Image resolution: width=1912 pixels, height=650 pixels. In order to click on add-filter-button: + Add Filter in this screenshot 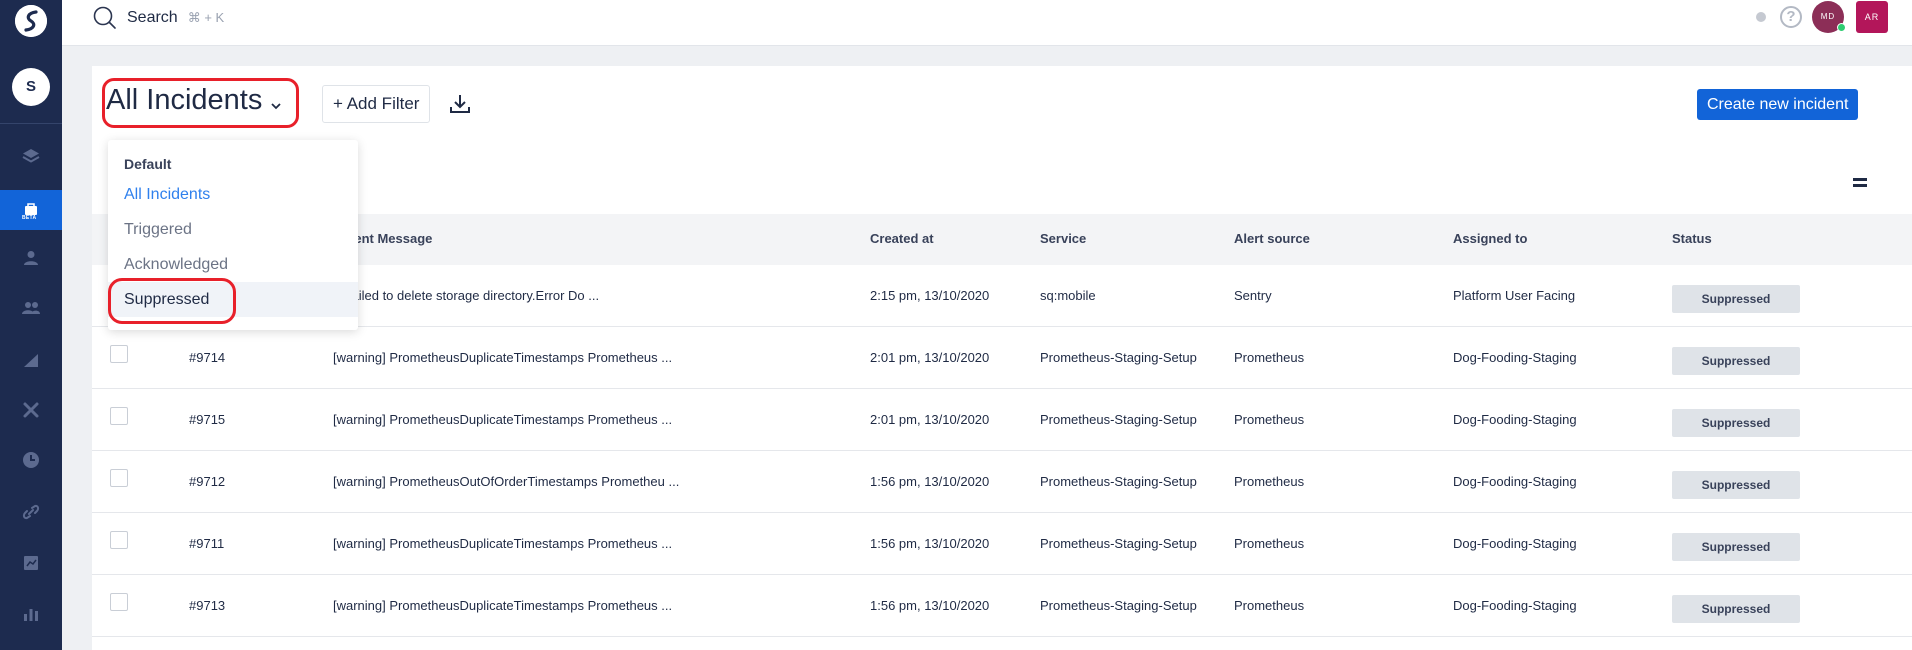, I will do `click(376, 104)`.